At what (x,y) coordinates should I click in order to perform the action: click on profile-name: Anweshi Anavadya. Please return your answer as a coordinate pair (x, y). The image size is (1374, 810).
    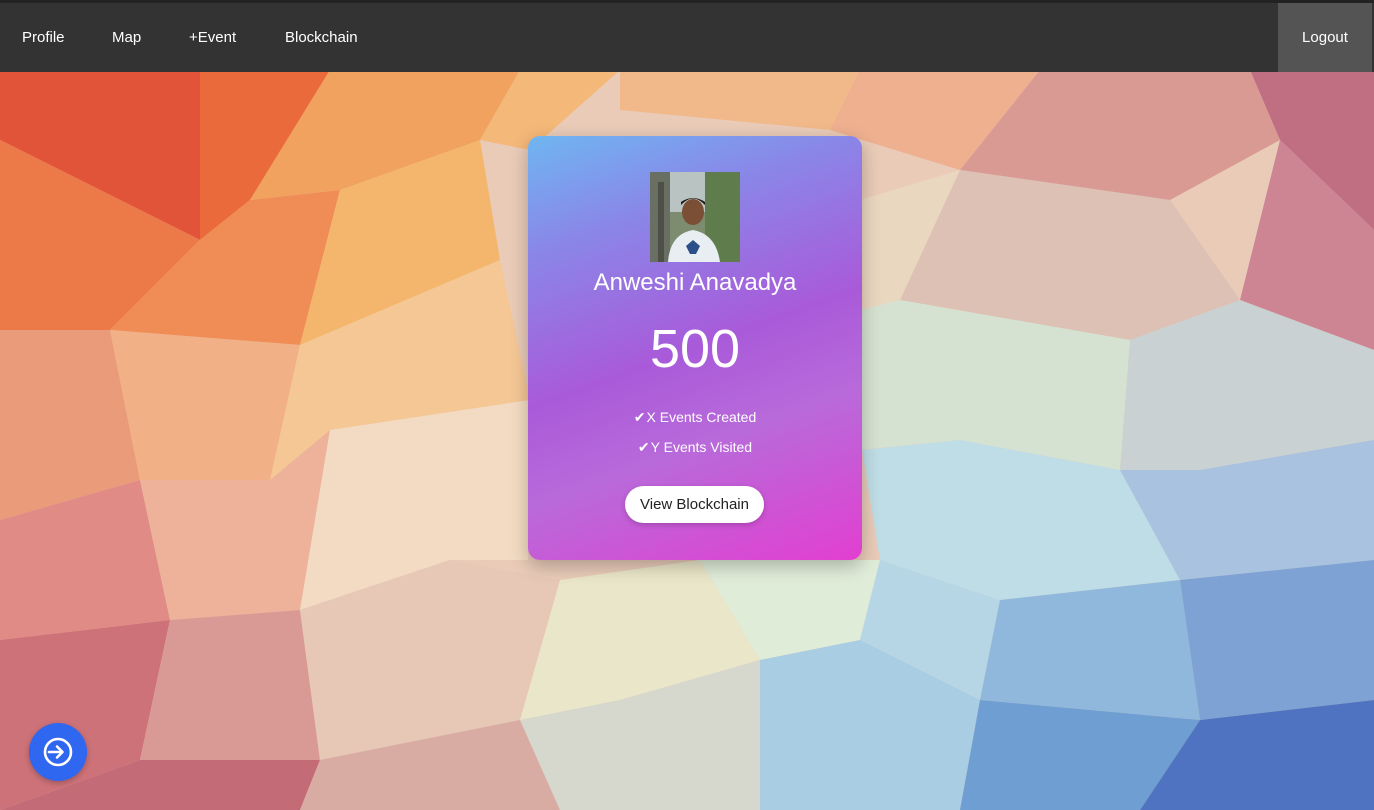
    Looking at the image, I should click on (695, 282).